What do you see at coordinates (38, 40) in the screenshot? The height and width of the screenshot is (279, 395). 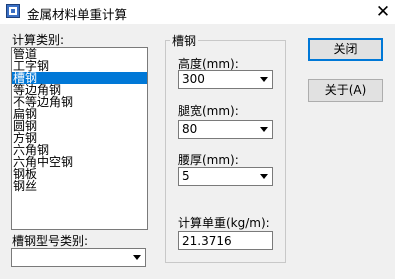 I see `category-label: 计算类别:` at bounding box center [38, 40].